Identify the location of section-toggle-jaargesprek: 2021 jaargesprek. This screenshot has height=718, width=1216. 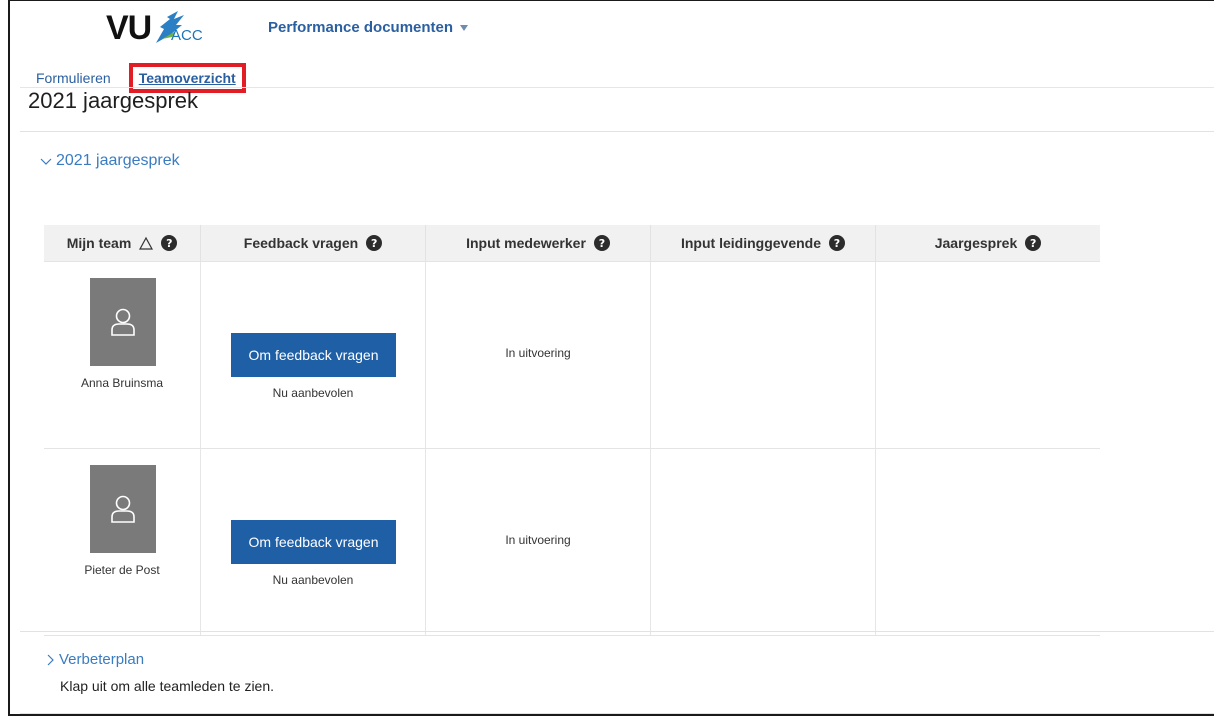
(110, 161).